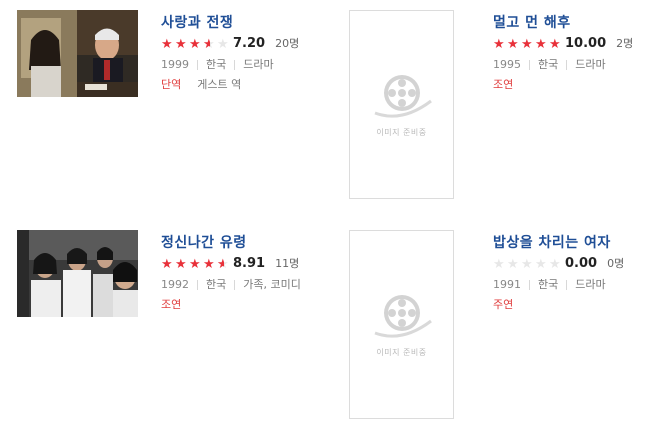 This screenshot has height=430, width=648. Describe the element at coordinates (175, 64) in the screenshot. I see `movie-year: 1999` at that location.